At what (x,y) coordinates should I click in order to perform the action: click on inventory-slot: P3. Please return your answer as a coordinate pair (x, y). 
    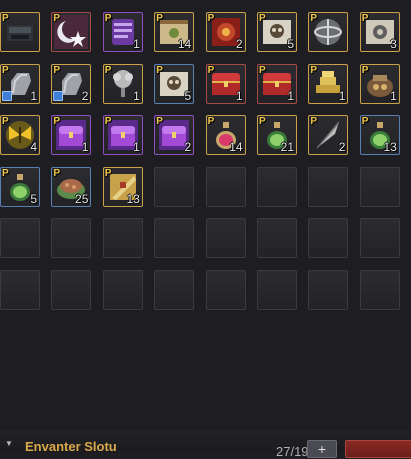
    Looking at the image, I should click on (379, 32).